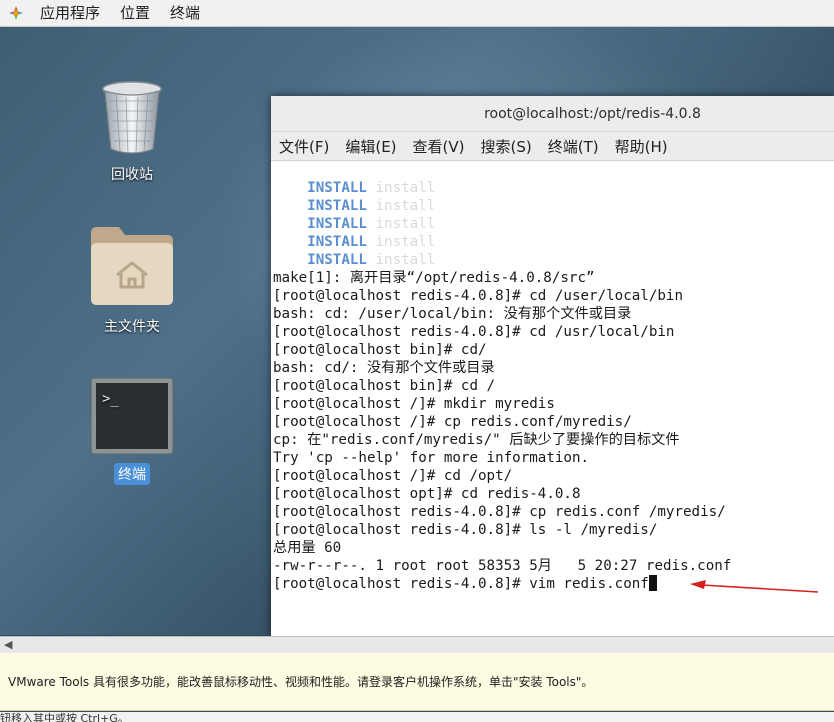  I want to click on terminal-line: bash: cd: /user/local/bin: 没有那个文件或目录, so click(452, 314).